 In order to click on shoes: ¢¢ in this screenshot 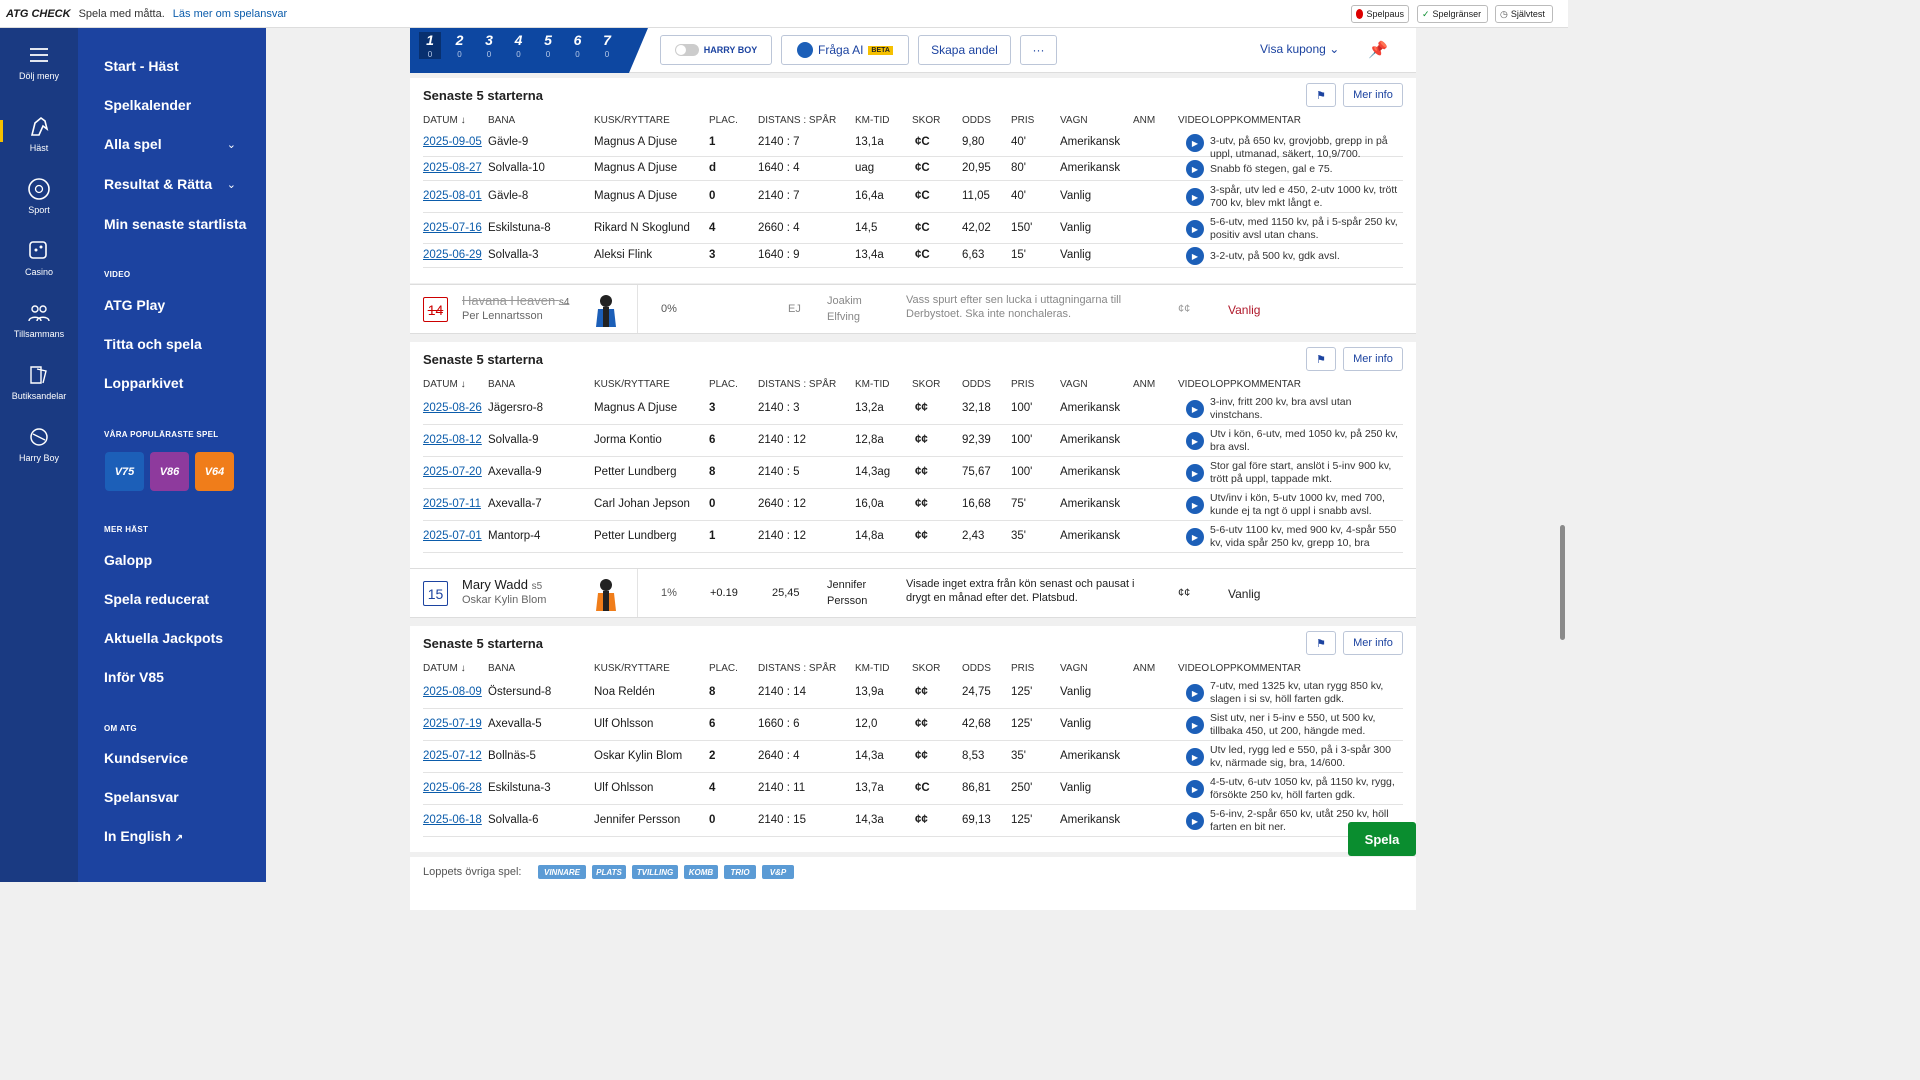, I will do `click(1184, 309)`.